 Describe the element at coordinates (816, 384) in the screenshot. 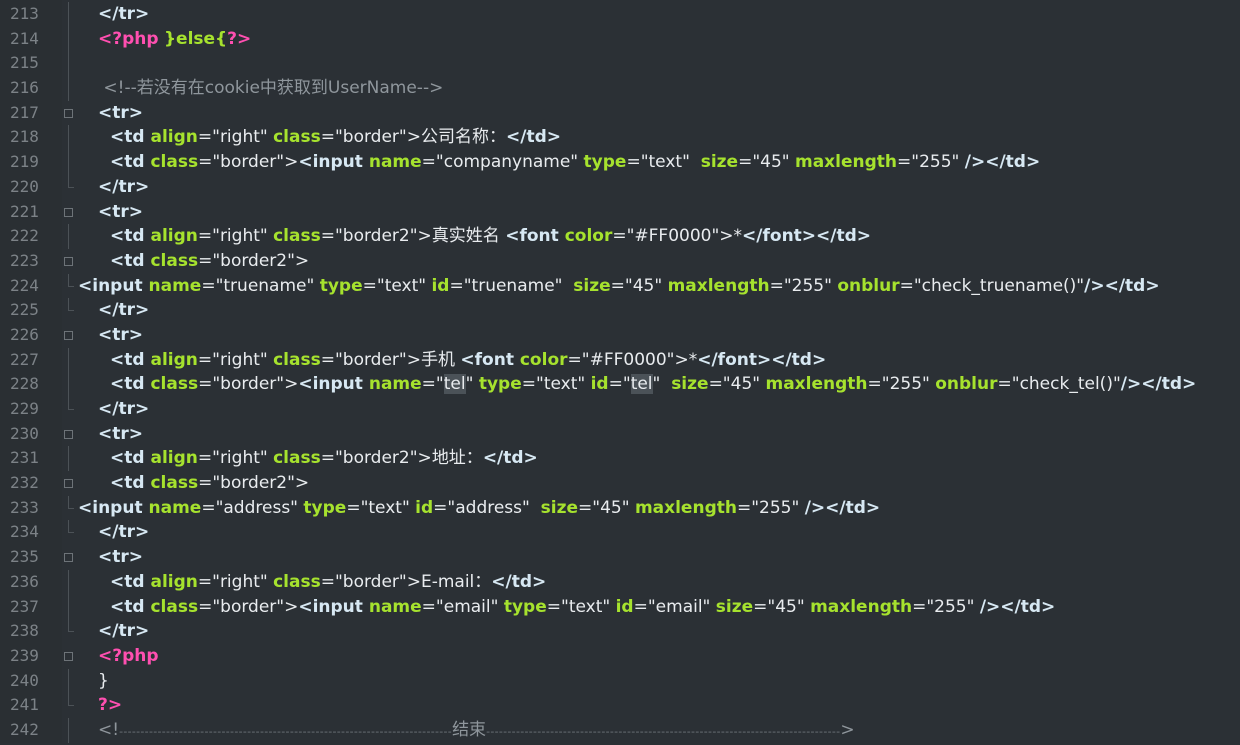

I see `attr-token: maxlength` at that location.